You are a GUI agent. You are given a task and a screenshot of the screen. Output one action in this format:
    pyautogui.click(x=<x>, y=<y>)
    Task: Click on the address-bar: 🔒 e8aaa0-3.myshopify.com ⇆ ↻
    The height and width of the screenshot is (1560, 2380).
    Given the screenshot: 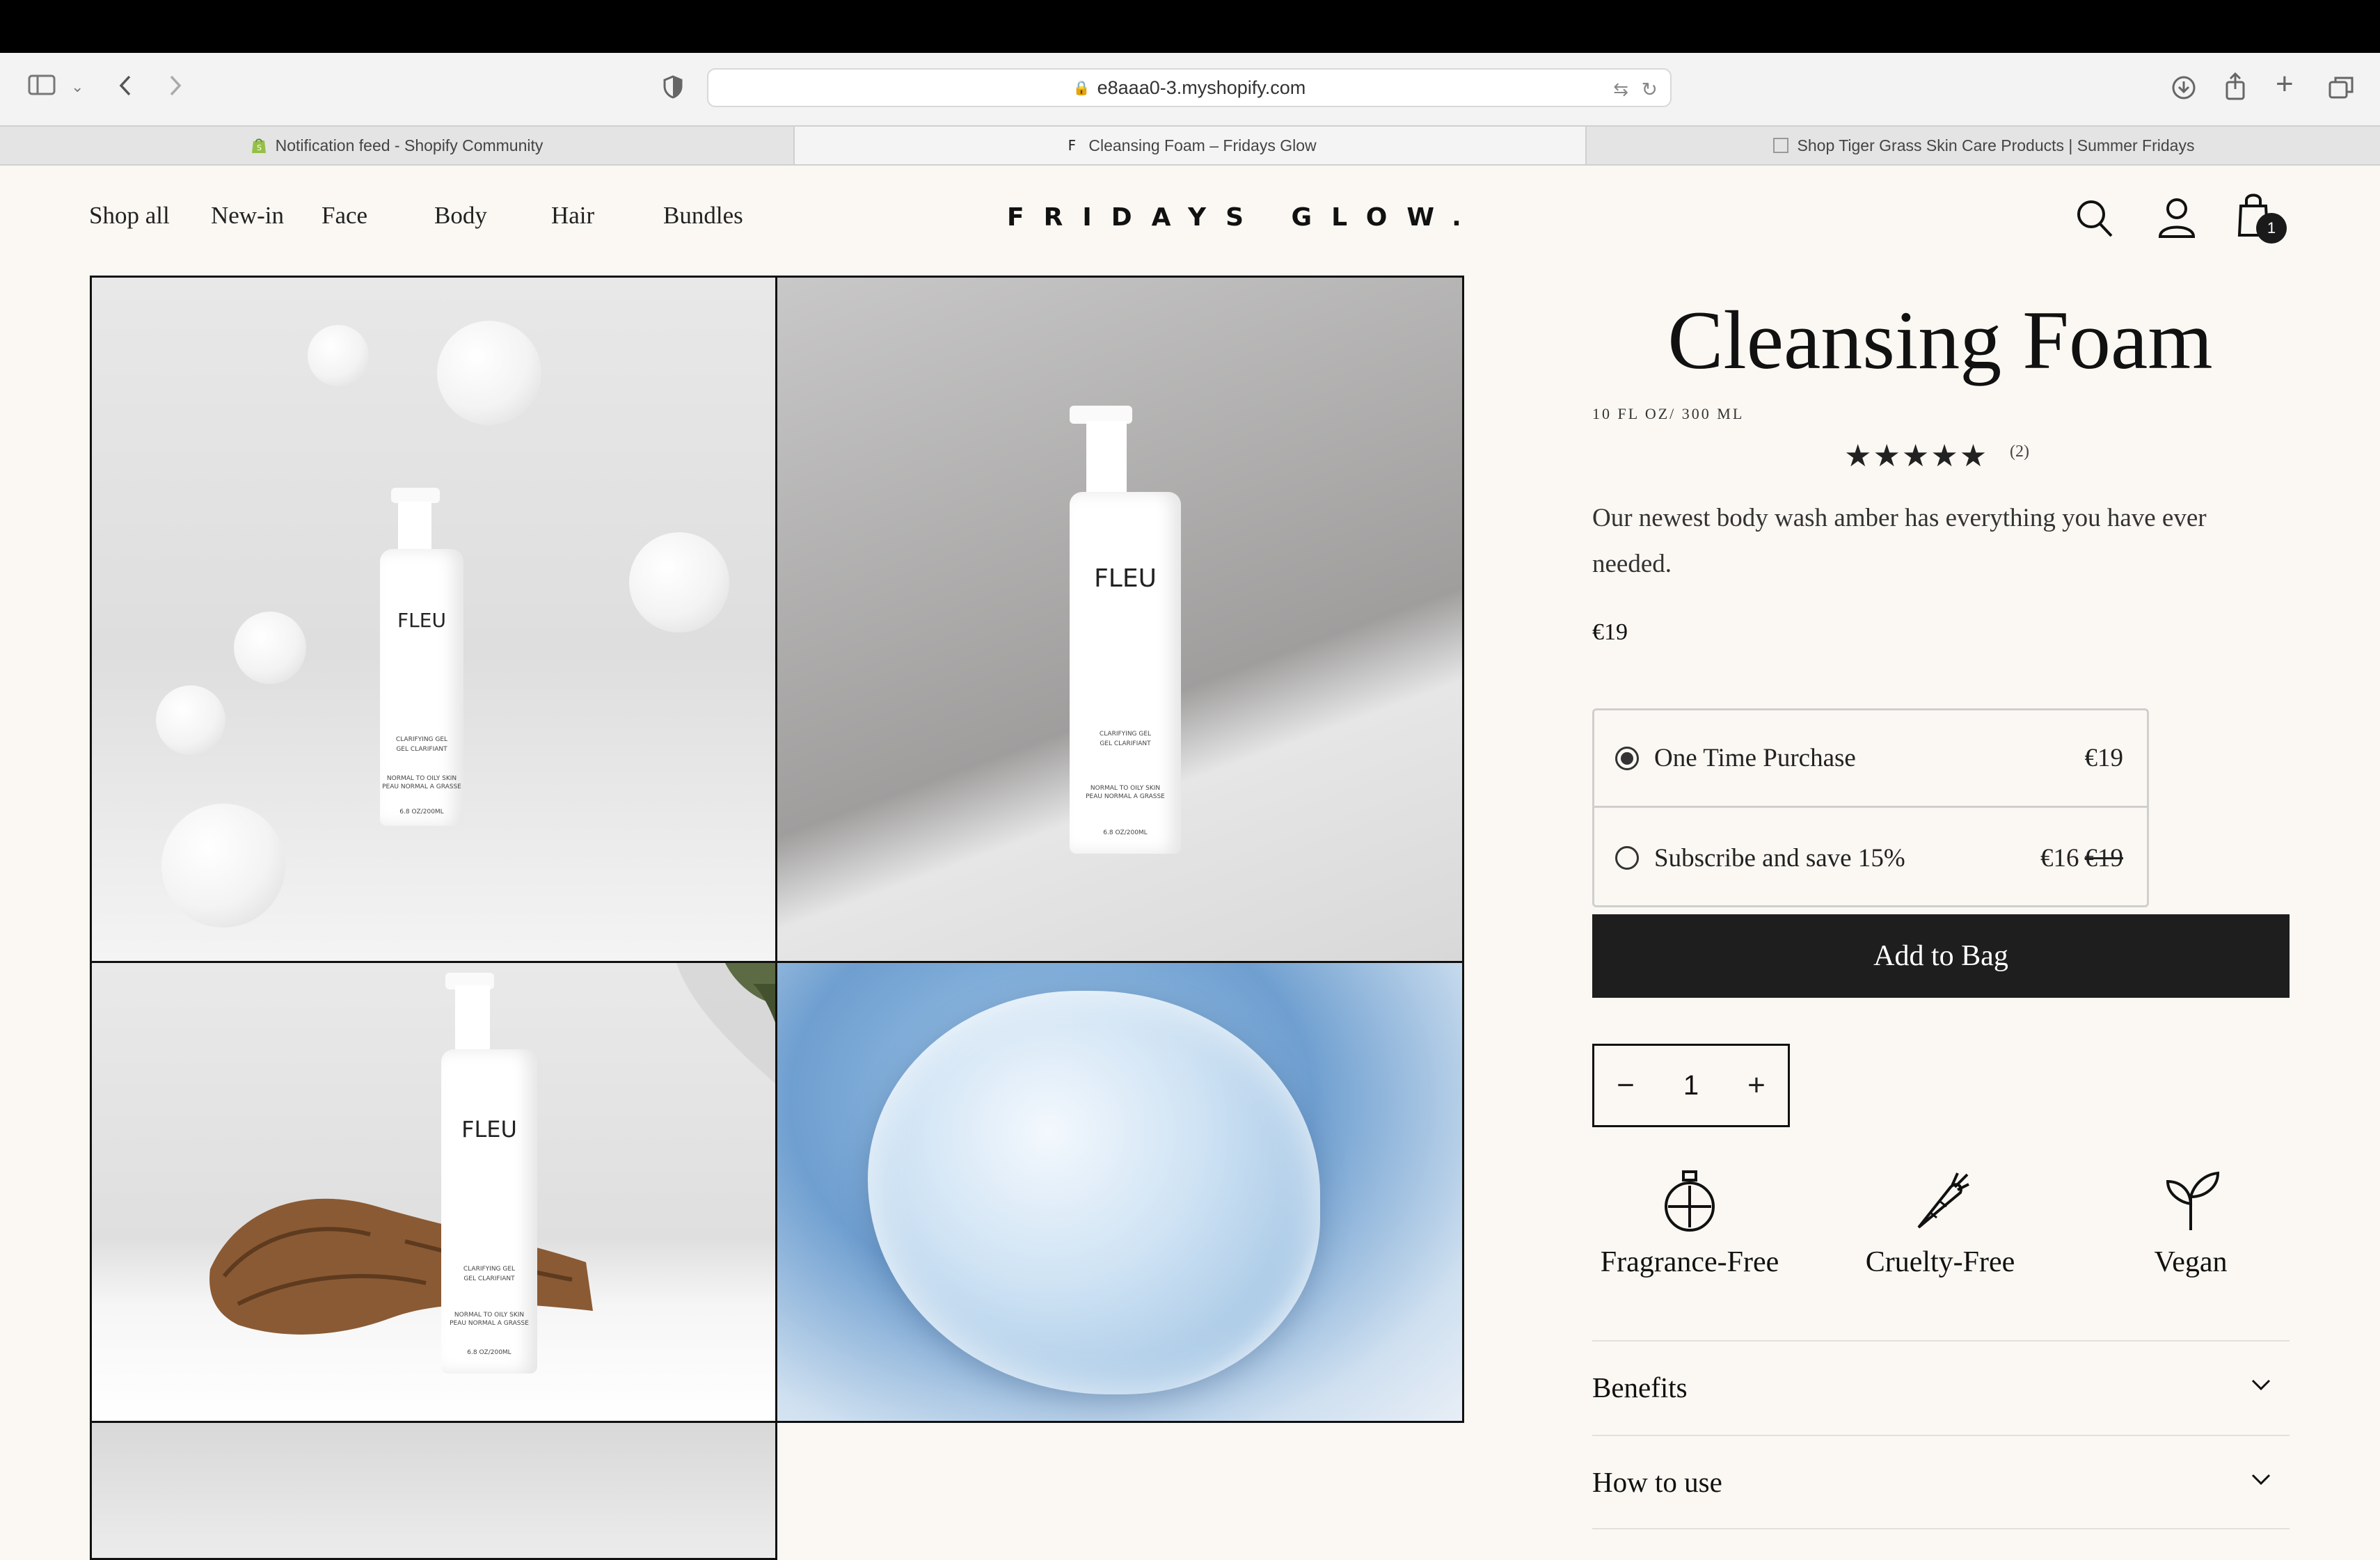 What is the action you would take?
    pyautogui.click(x=1189, y=87)
    